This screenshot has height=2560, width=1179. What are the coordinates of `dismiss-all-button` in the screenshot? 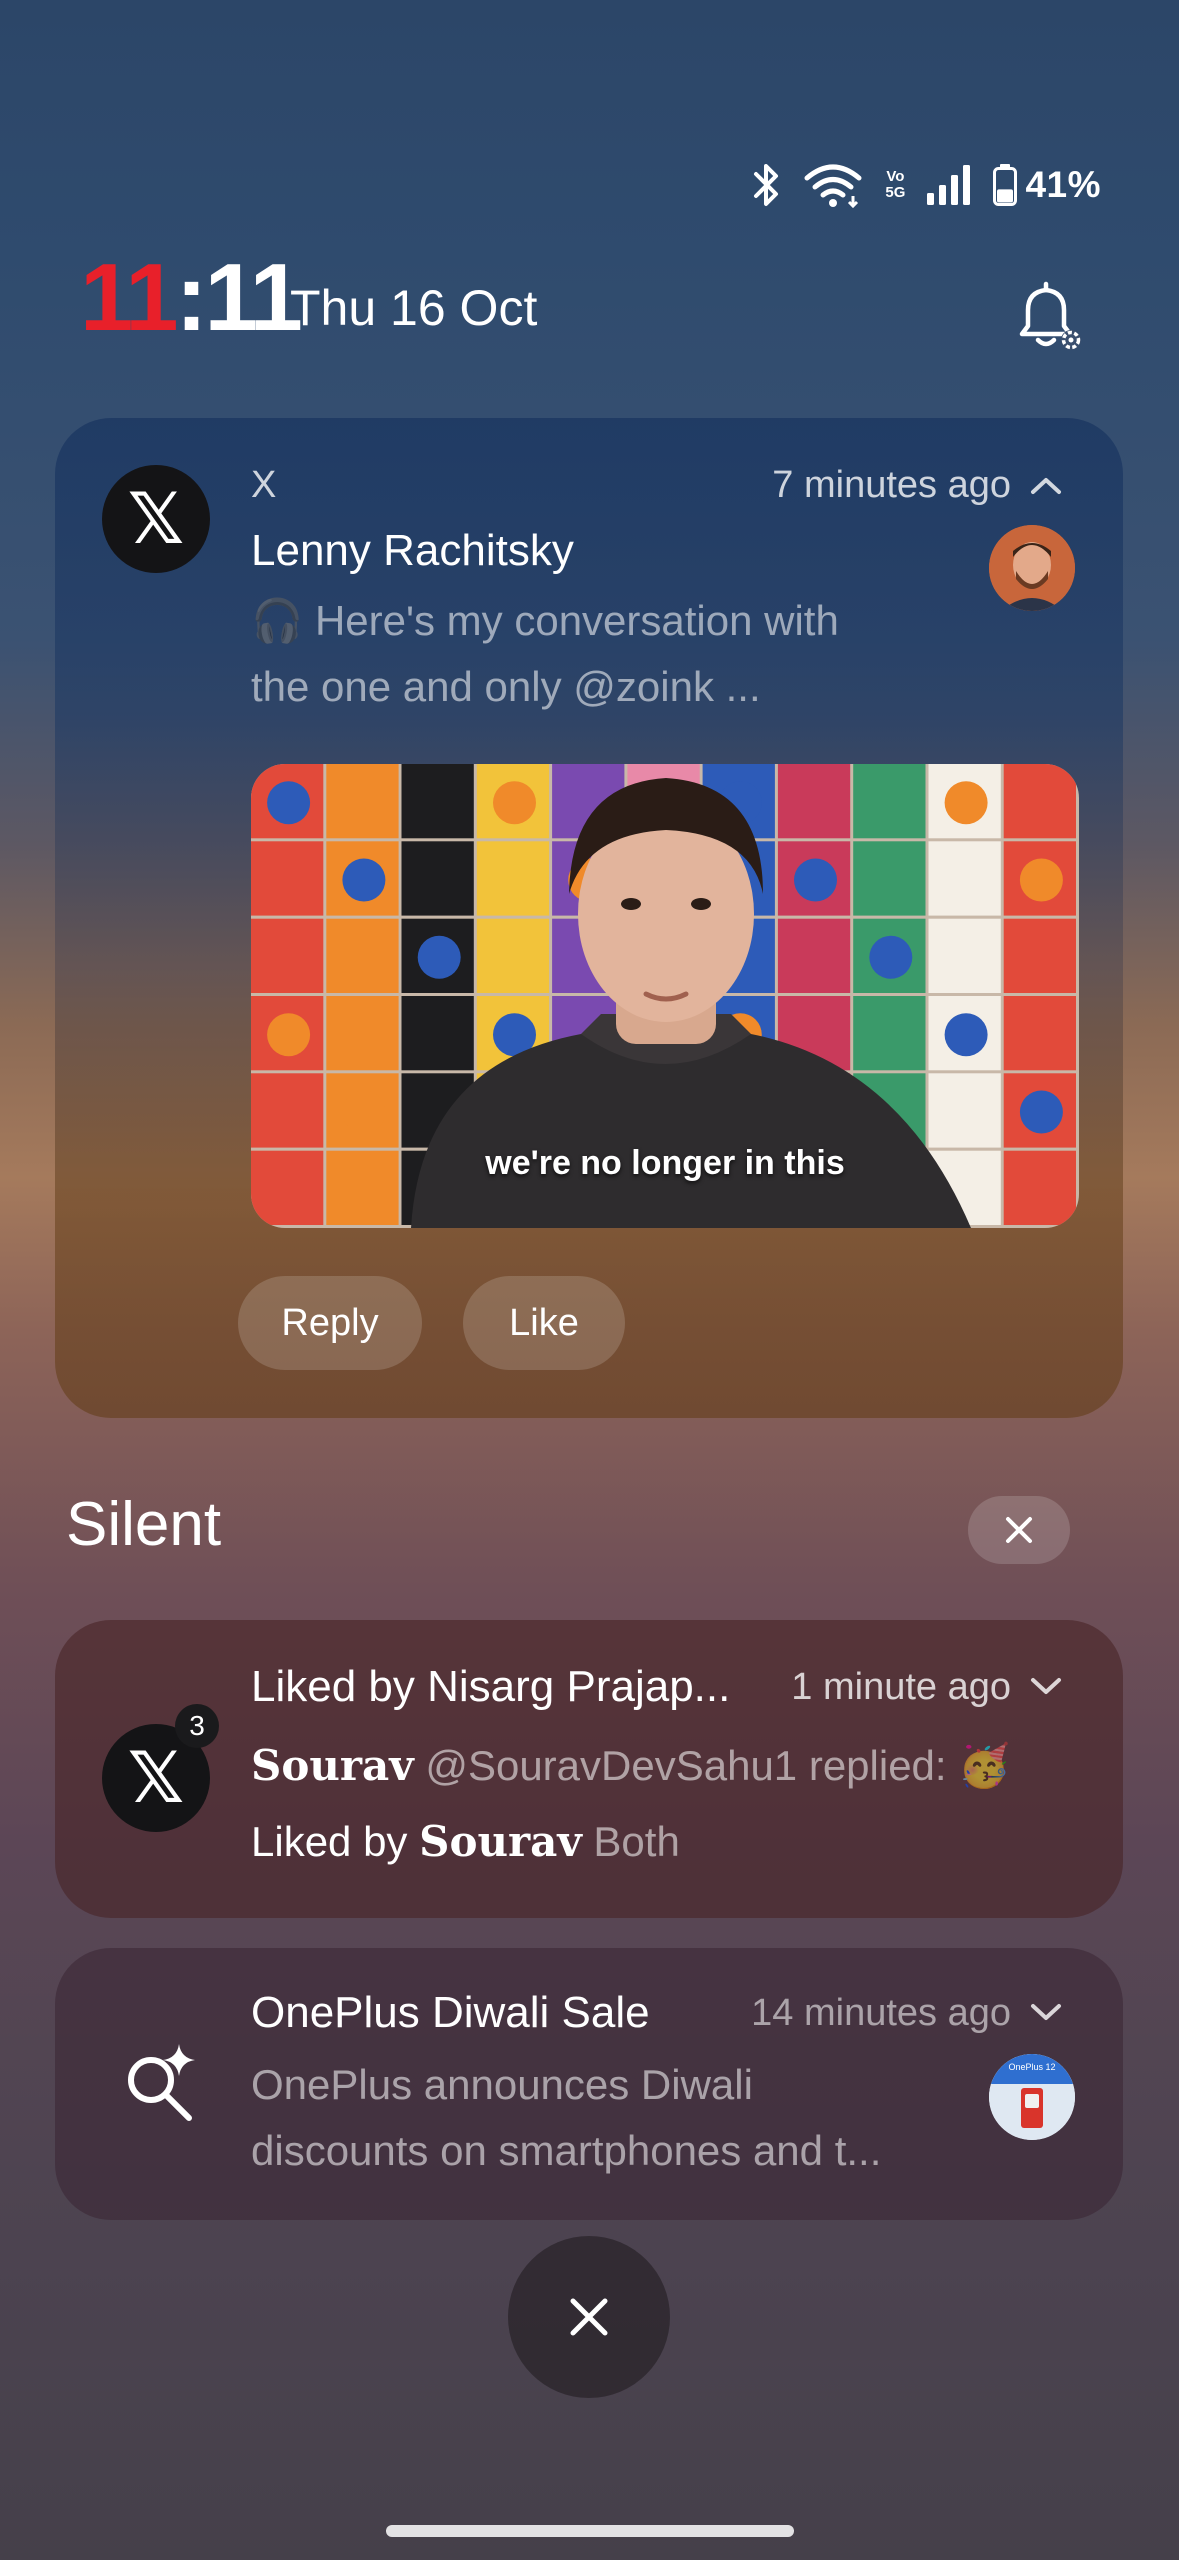 It's located at (589, 2317).